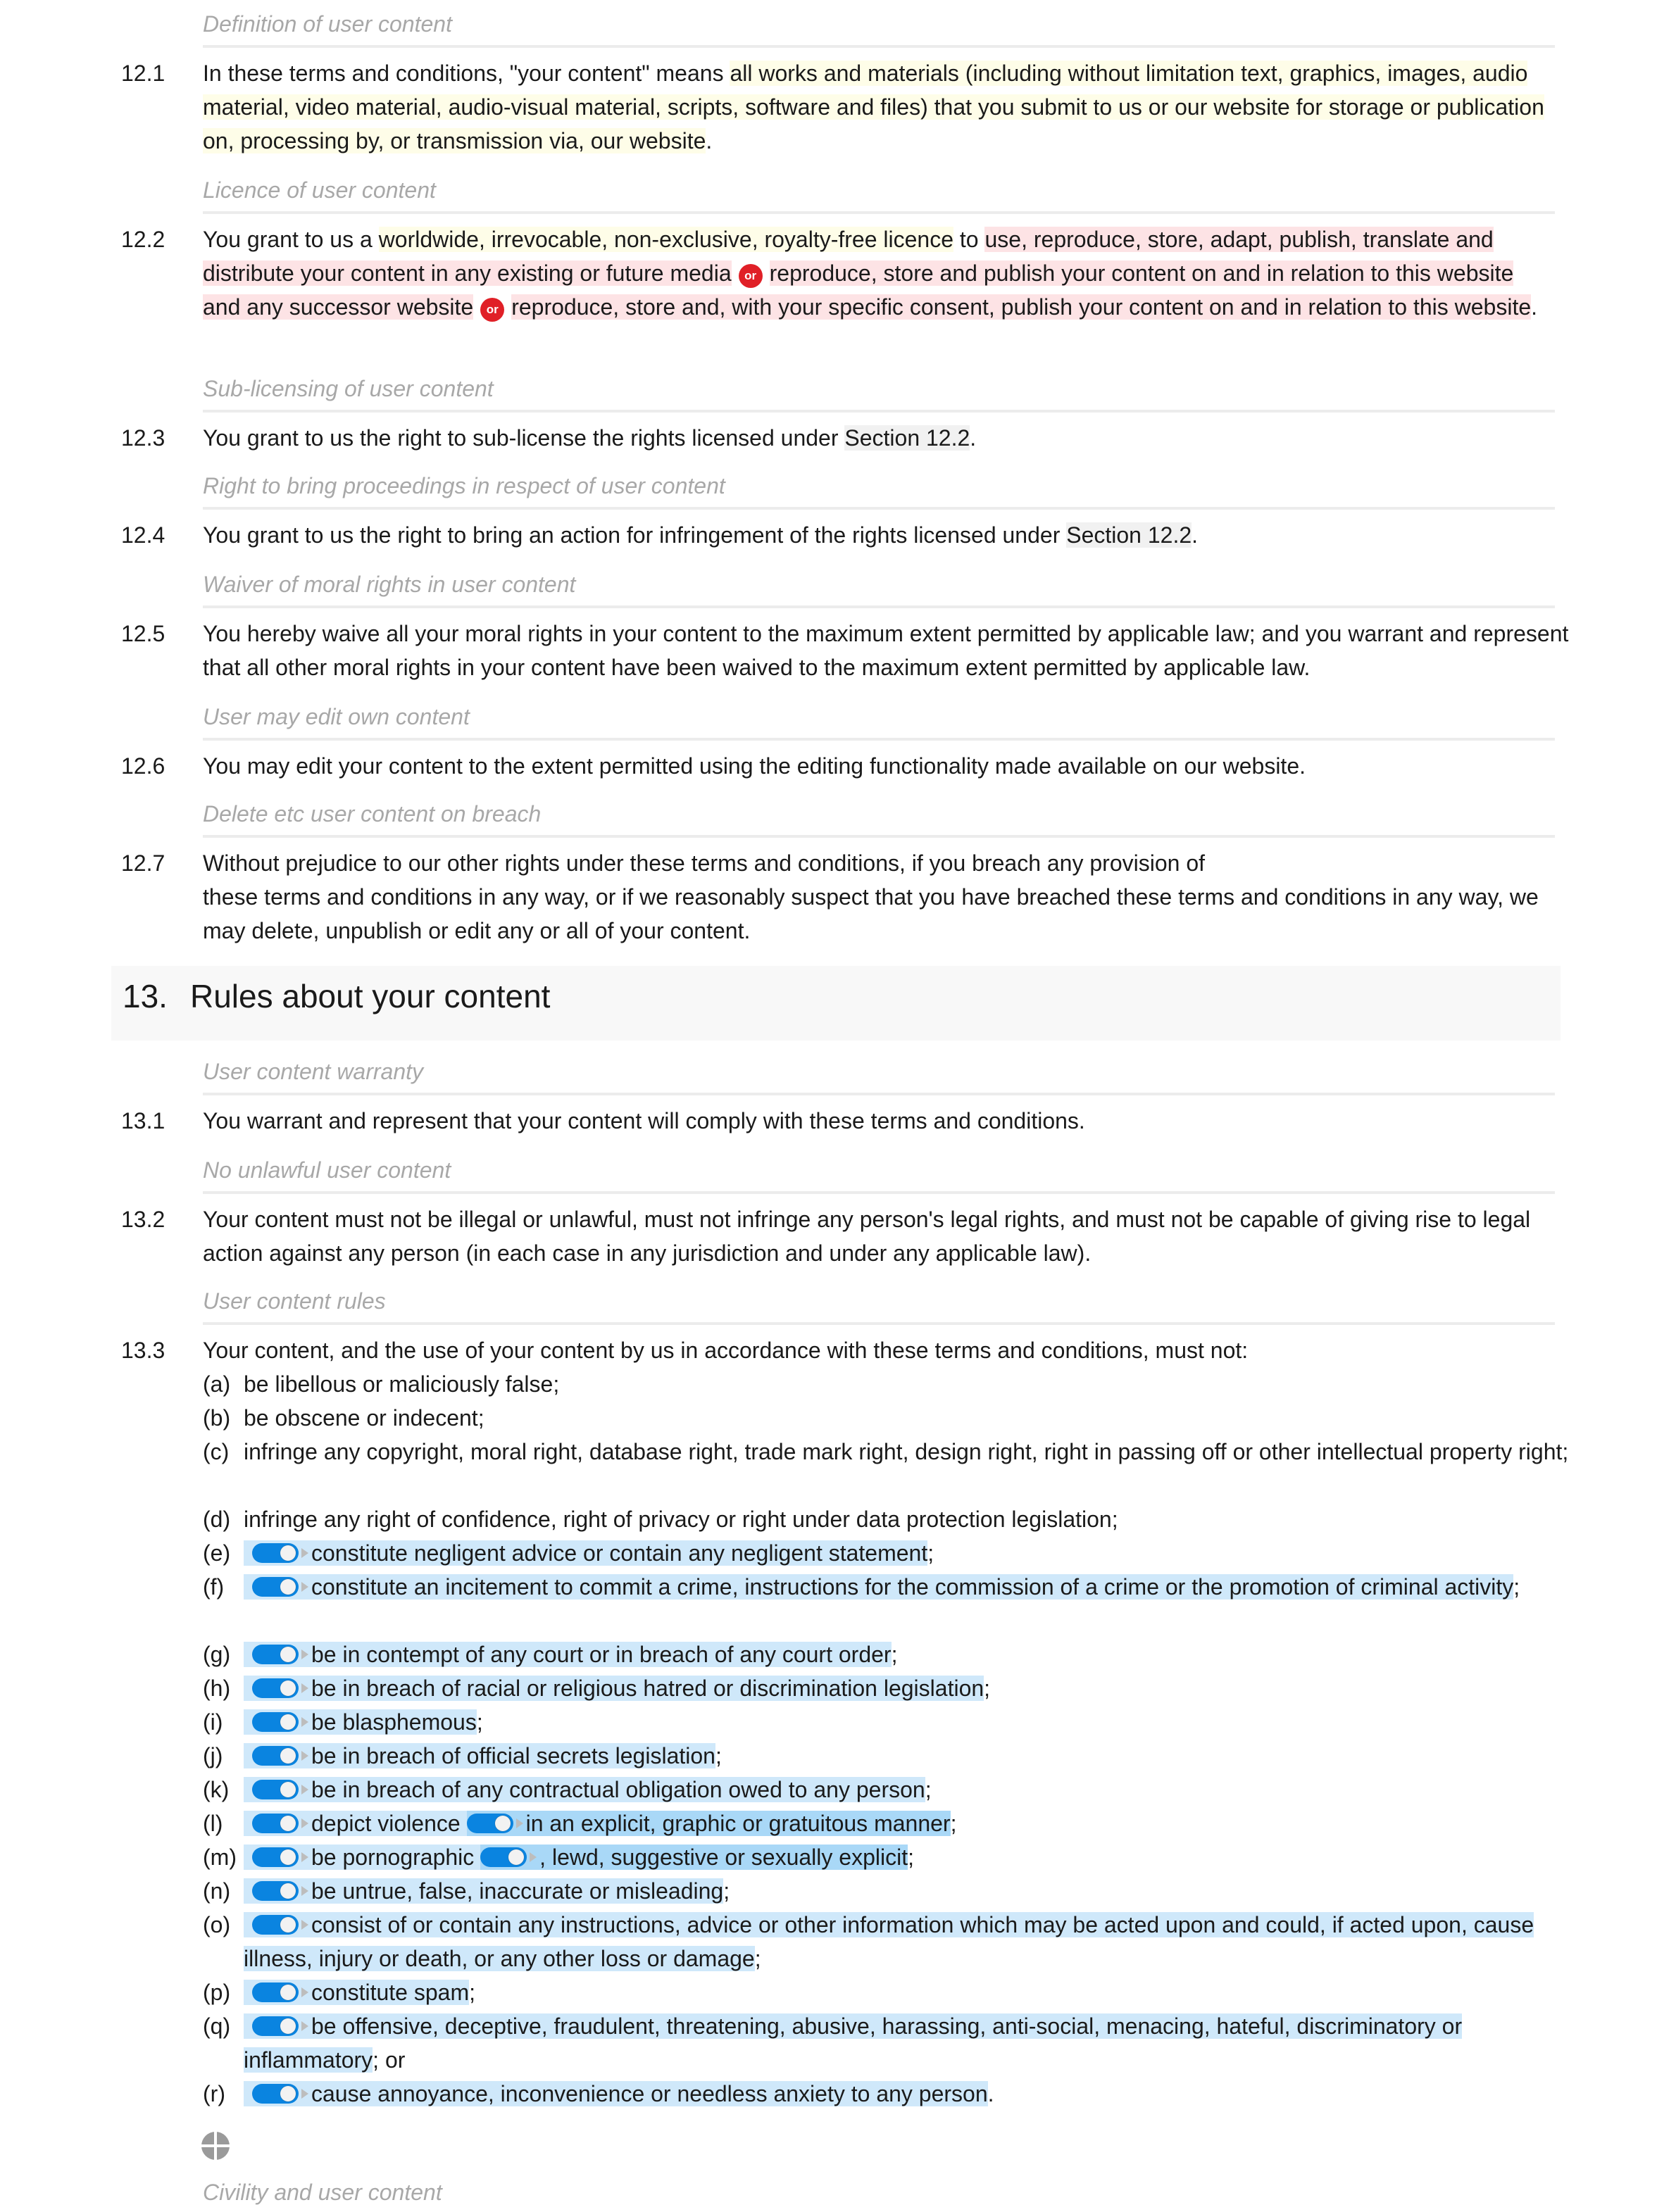 This screenshot has width=1676, height=2212. Describe the element at coordinates (217, 1688) in the screenshot. I see `list-label: (h)` at that location.